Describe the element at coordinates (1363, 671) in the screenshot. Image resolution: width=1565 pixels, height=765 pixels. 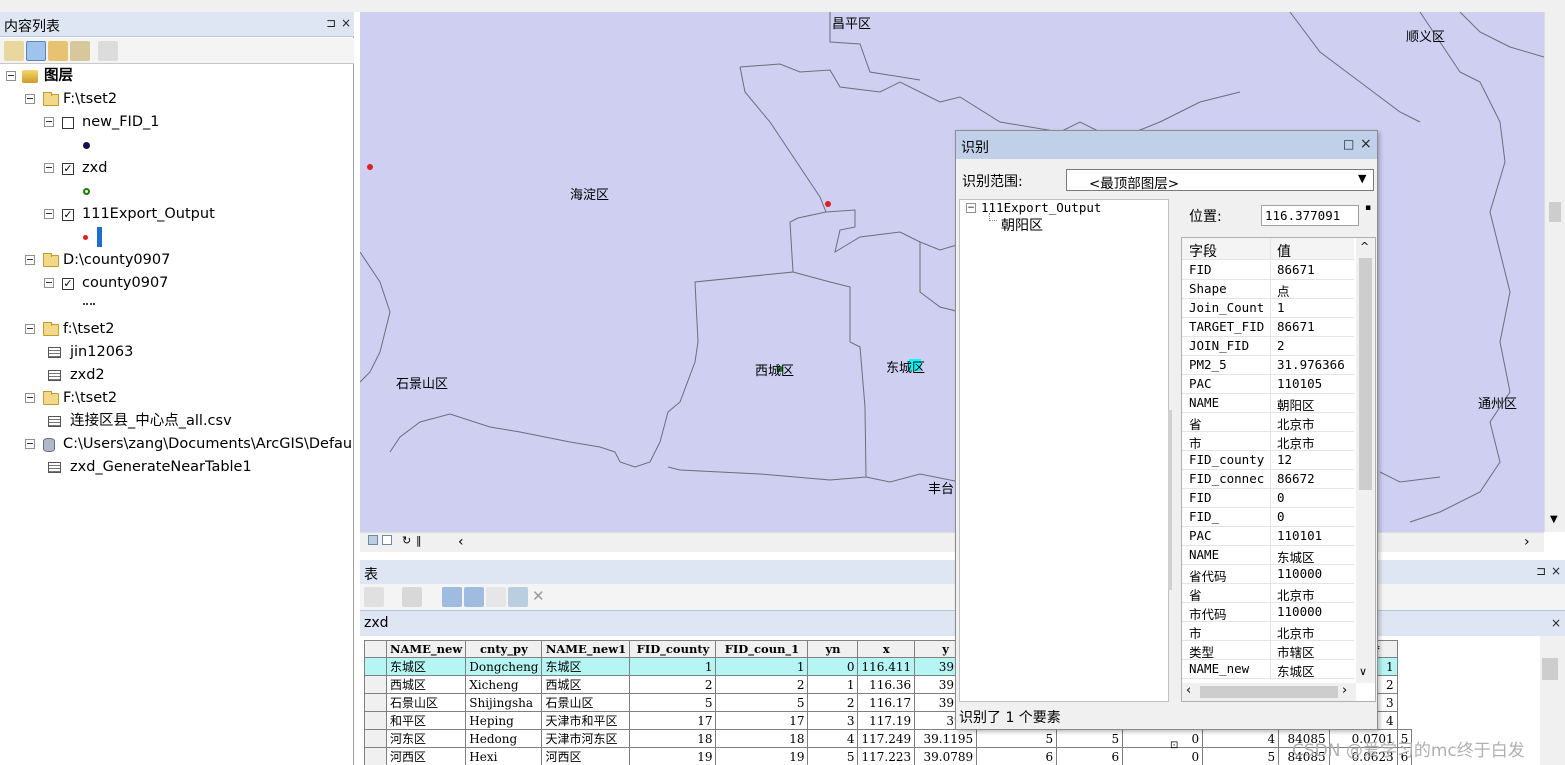
I see `scroll-down-icon: ∨` at that location.